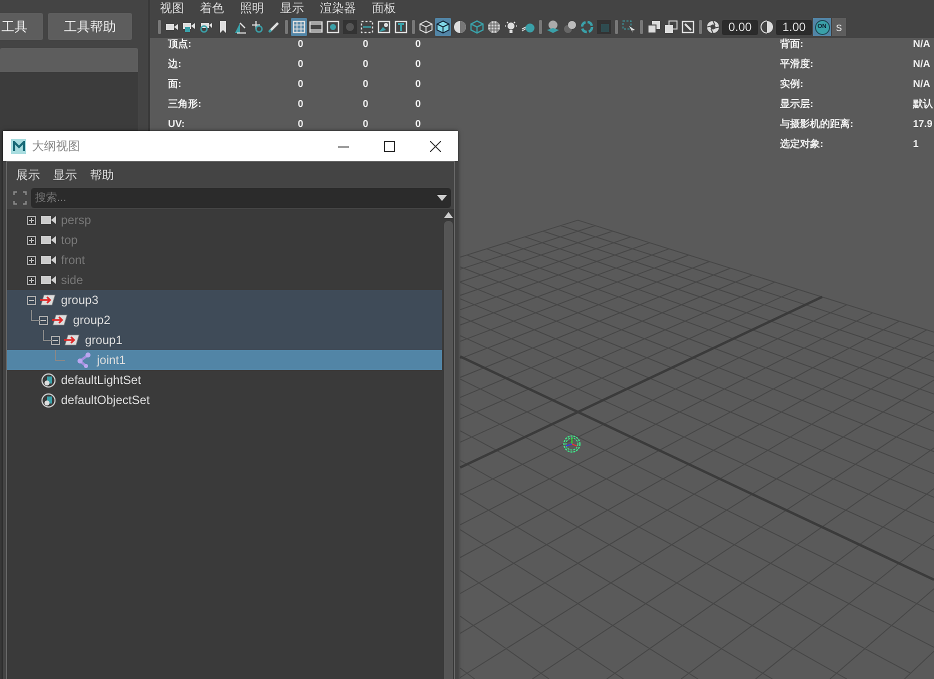 This screenshot has width=934, height=679. Describe the element at coordinates (73, 260) in the screenshot. I see `node-label: front` at that location.